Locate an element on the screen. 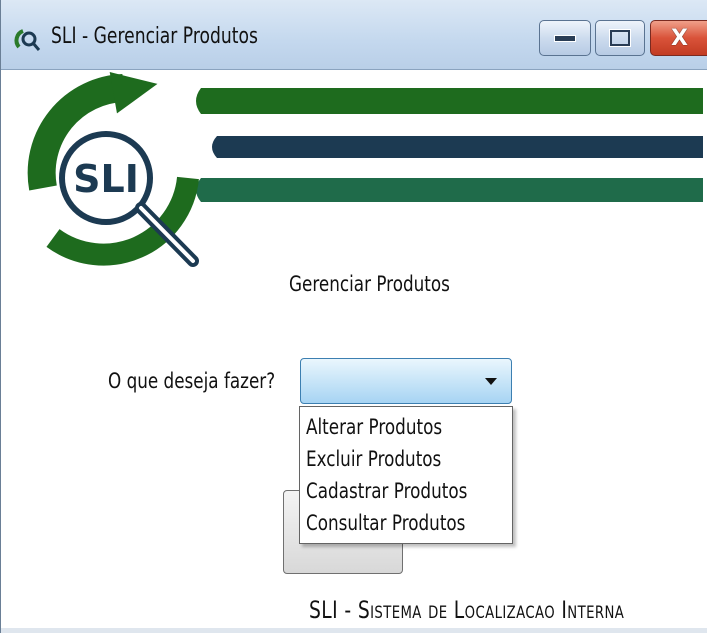 This screenshot has height=633, width=707. minimize-icon is located at coordinates (565, 38).